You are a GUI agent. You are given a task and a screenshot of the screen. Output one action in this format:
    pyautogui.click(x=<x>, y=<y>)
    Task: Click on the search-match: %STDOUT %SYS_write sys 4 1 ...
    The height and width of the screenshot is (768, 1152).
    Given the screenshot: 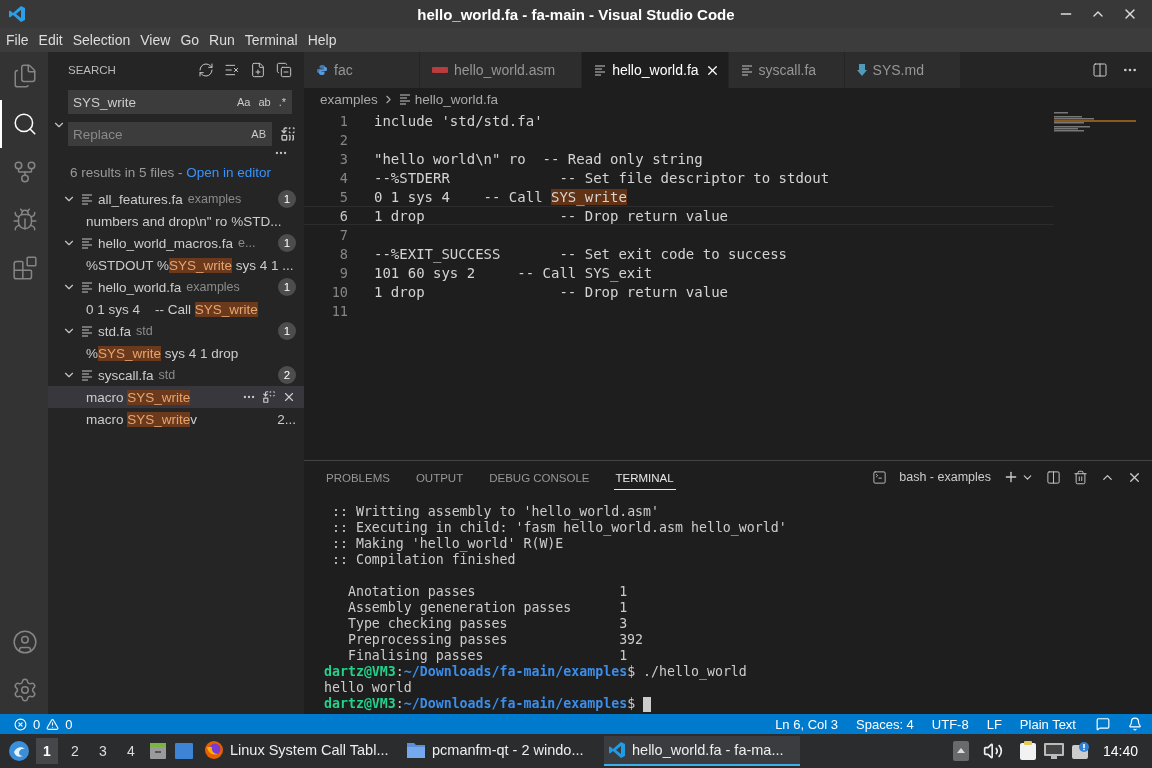 What is the action you would take?
    pyautogui.click(x=176, y=265)
    